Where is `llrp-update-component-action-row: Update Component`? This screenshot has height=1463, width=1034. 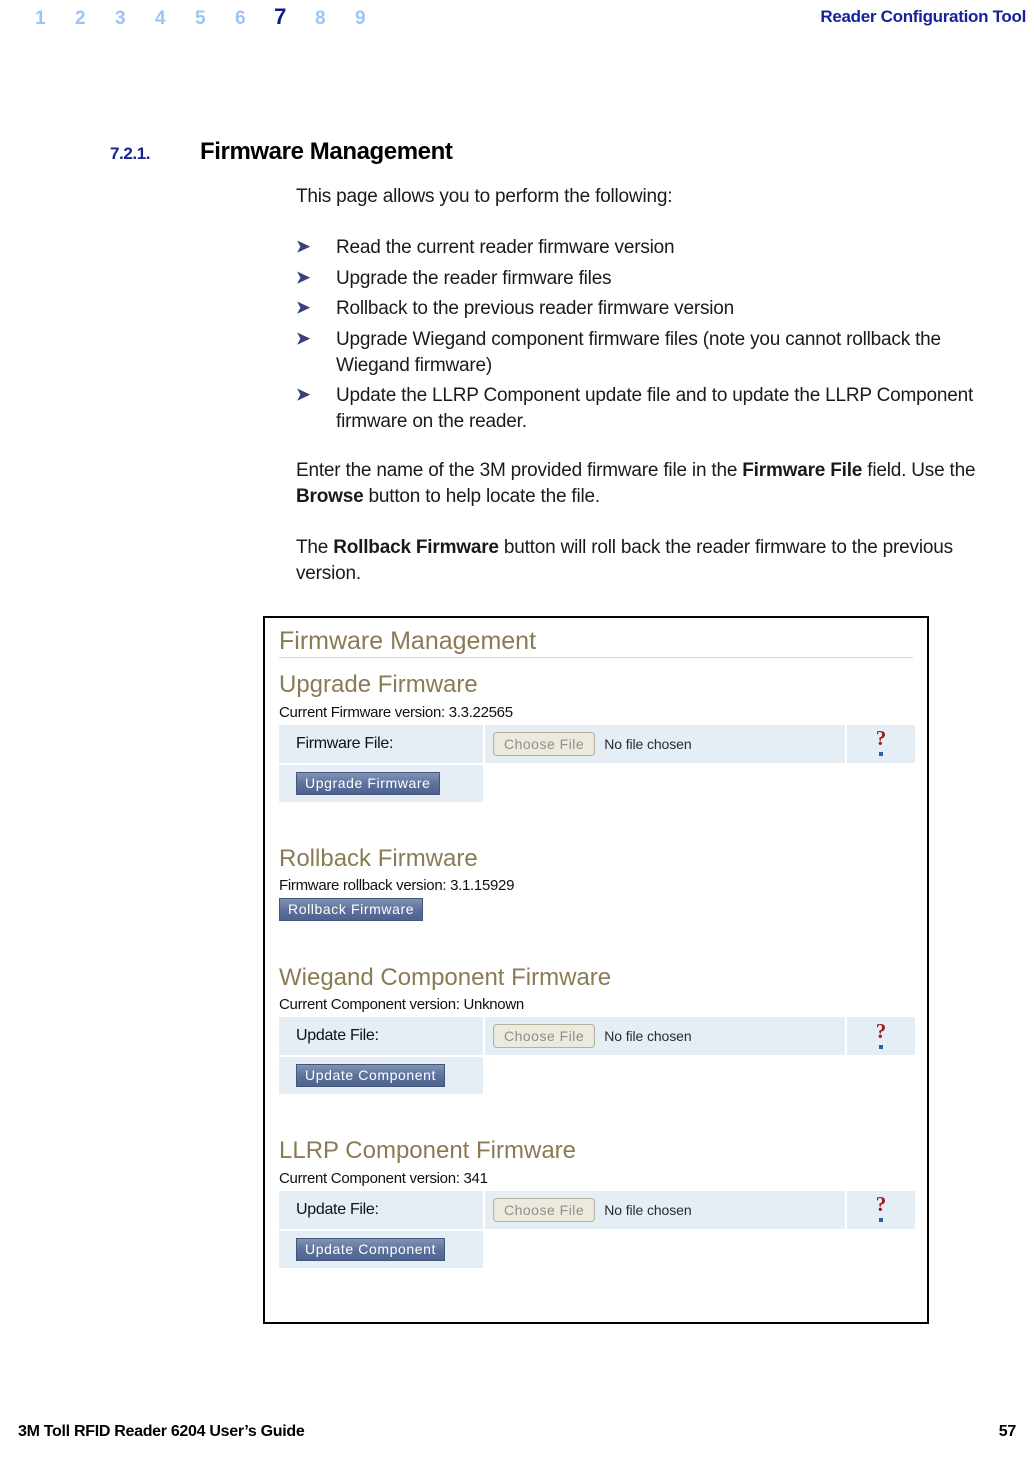
llrp-update-component-action-row: Update Component is located at coordinates (381, 1249).